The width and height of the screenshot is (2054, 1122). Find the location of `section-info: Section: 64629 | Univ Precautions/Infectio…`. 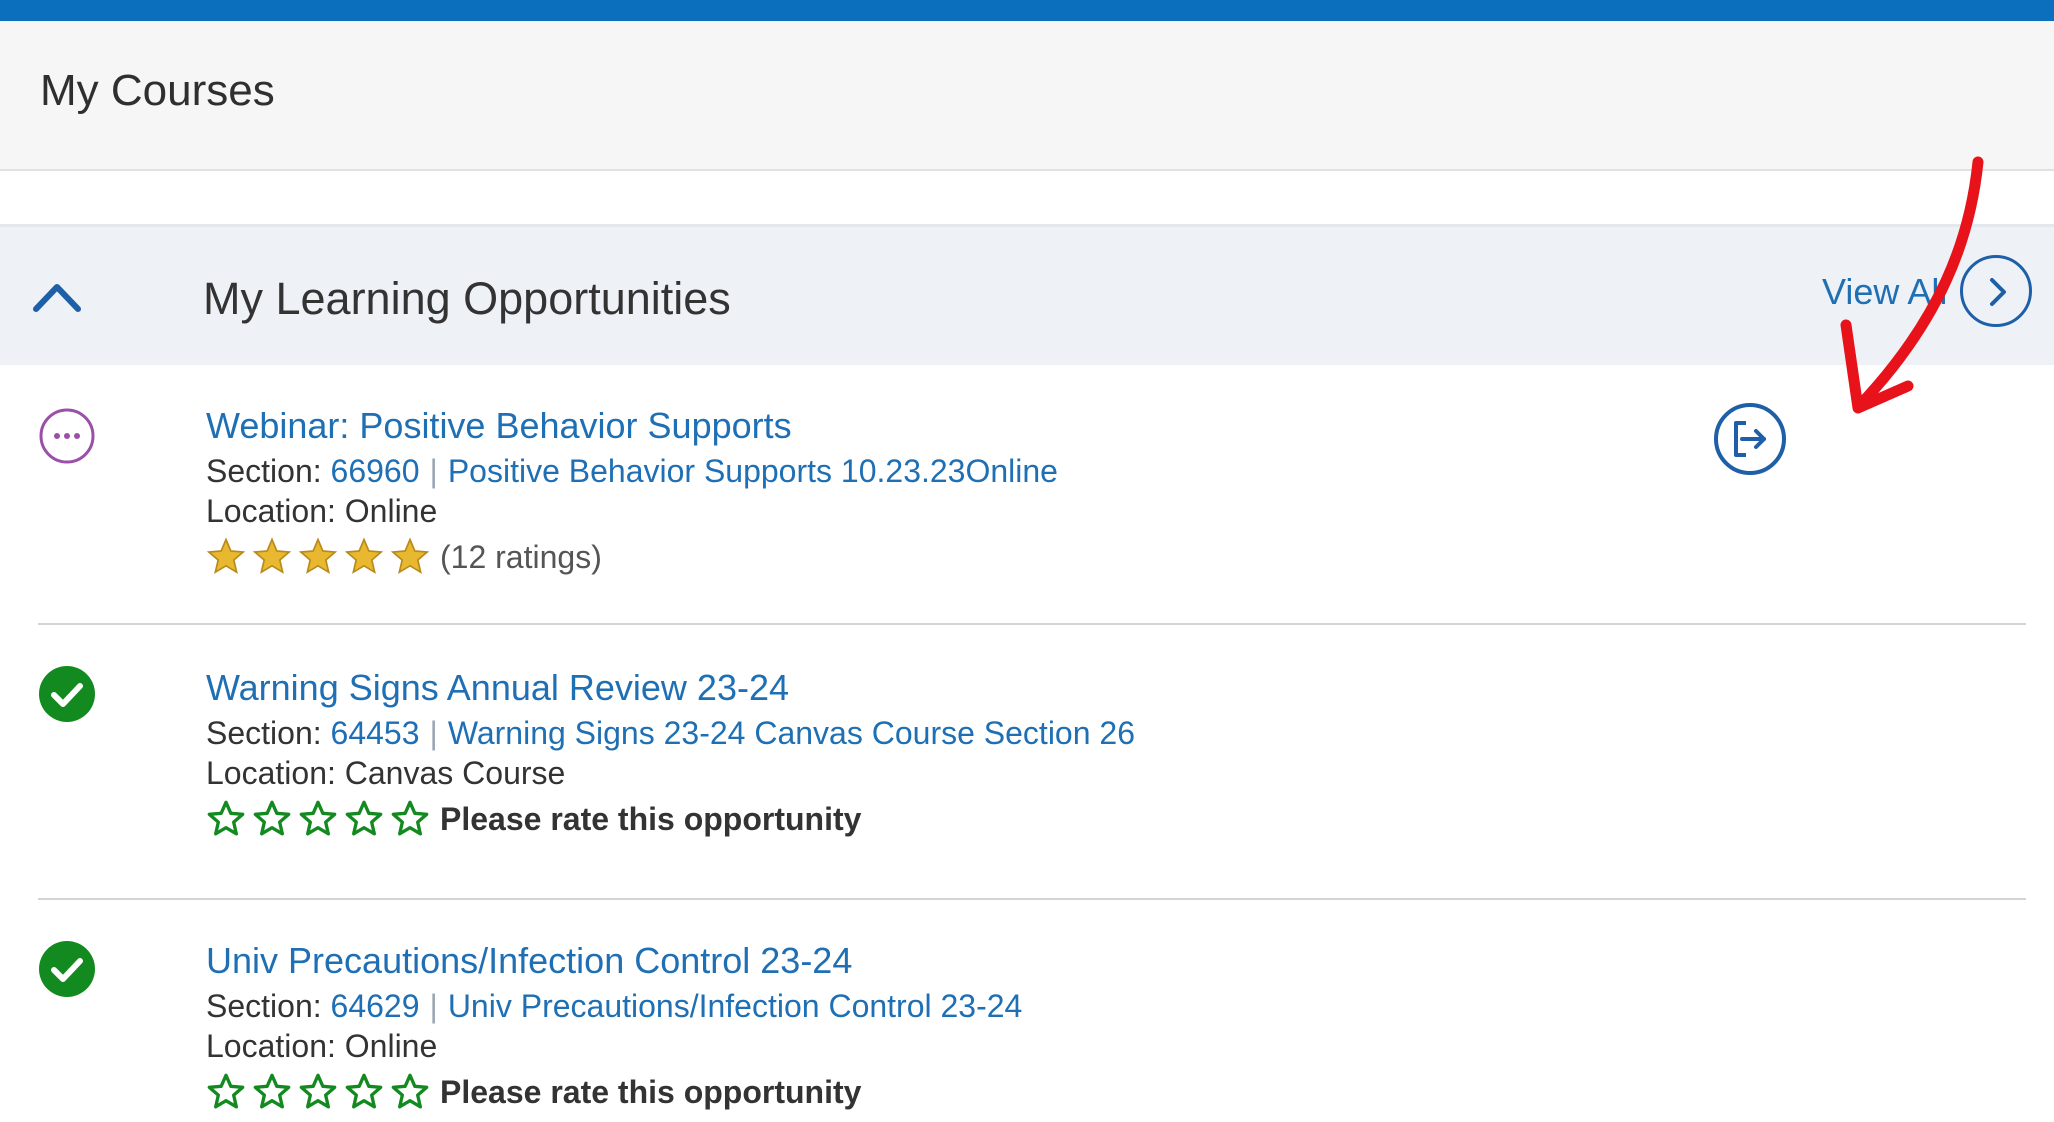

section-info: Section: 64629 | Univ Precautions/Infectio… is located at coordinates (614, 1006).